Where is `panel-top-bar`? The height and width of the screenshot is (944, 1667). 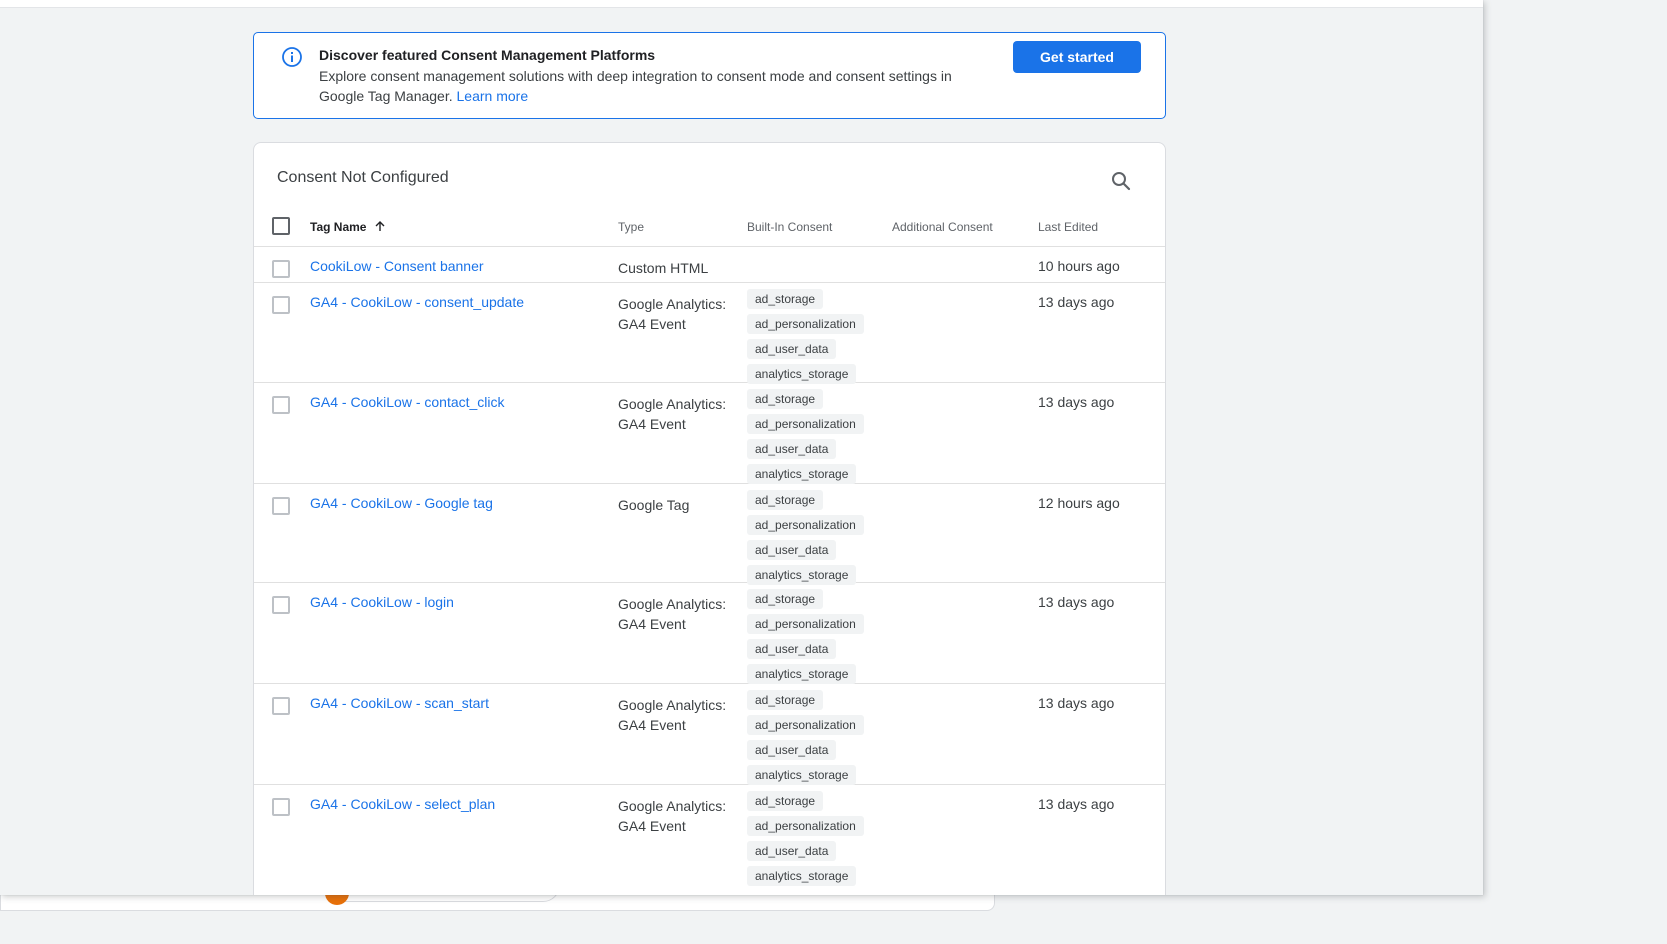 panel-top-bar is located at coordinates (741, 4).